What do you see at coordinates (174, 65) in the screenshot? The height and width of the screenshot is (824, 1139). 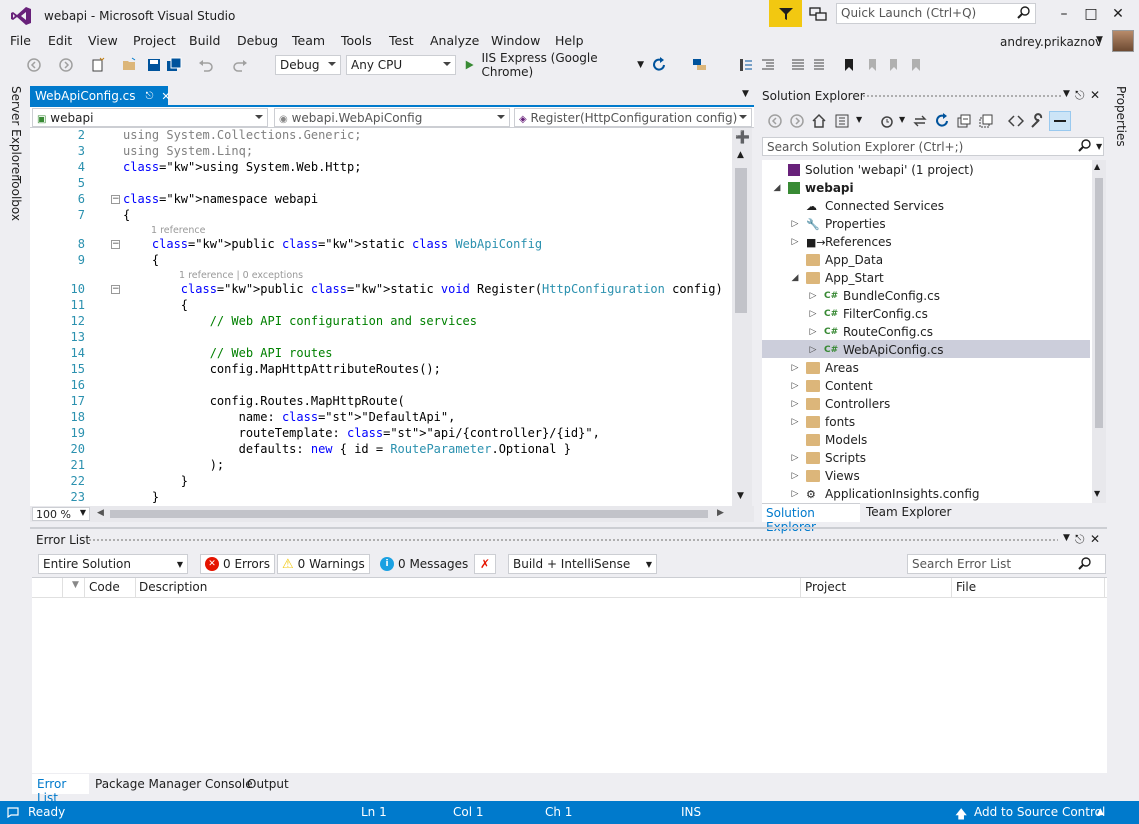 I see `save-all-icon` at bounding box center [174, 65].